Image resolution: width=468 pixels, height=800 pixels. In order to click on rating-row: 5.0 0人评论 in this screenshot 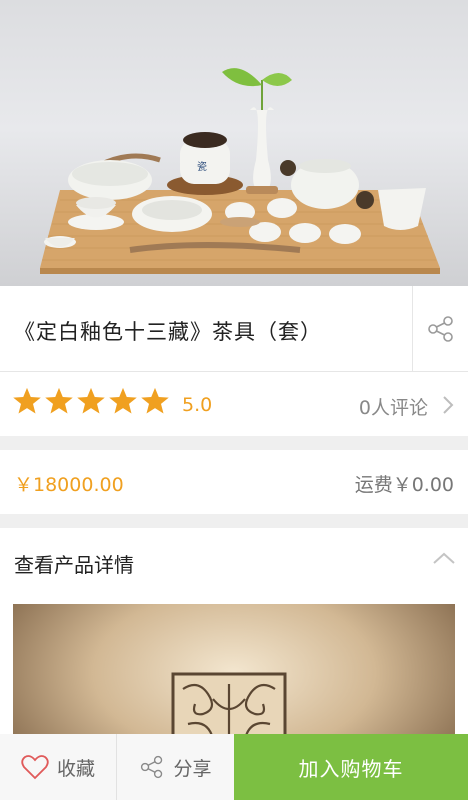, I will do `click(234, 404)`.